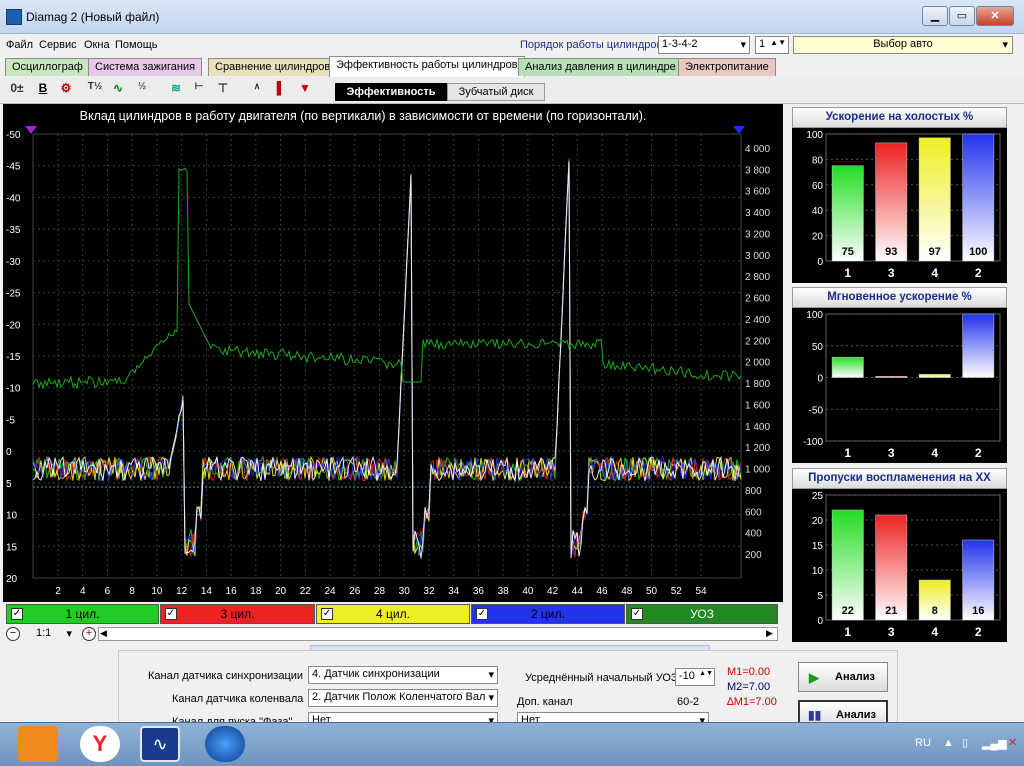 The width and height of the screenshot is (1024, 766). I want to click on x-tick-label: 26, so click(355, 591).